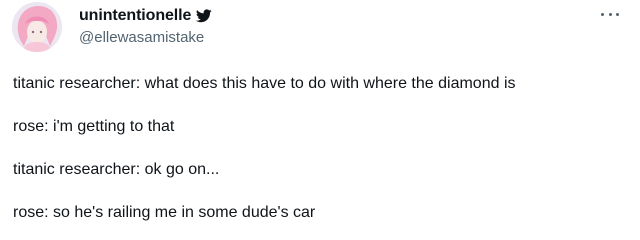  I want to click on more-options-icon, so click(610, 14).